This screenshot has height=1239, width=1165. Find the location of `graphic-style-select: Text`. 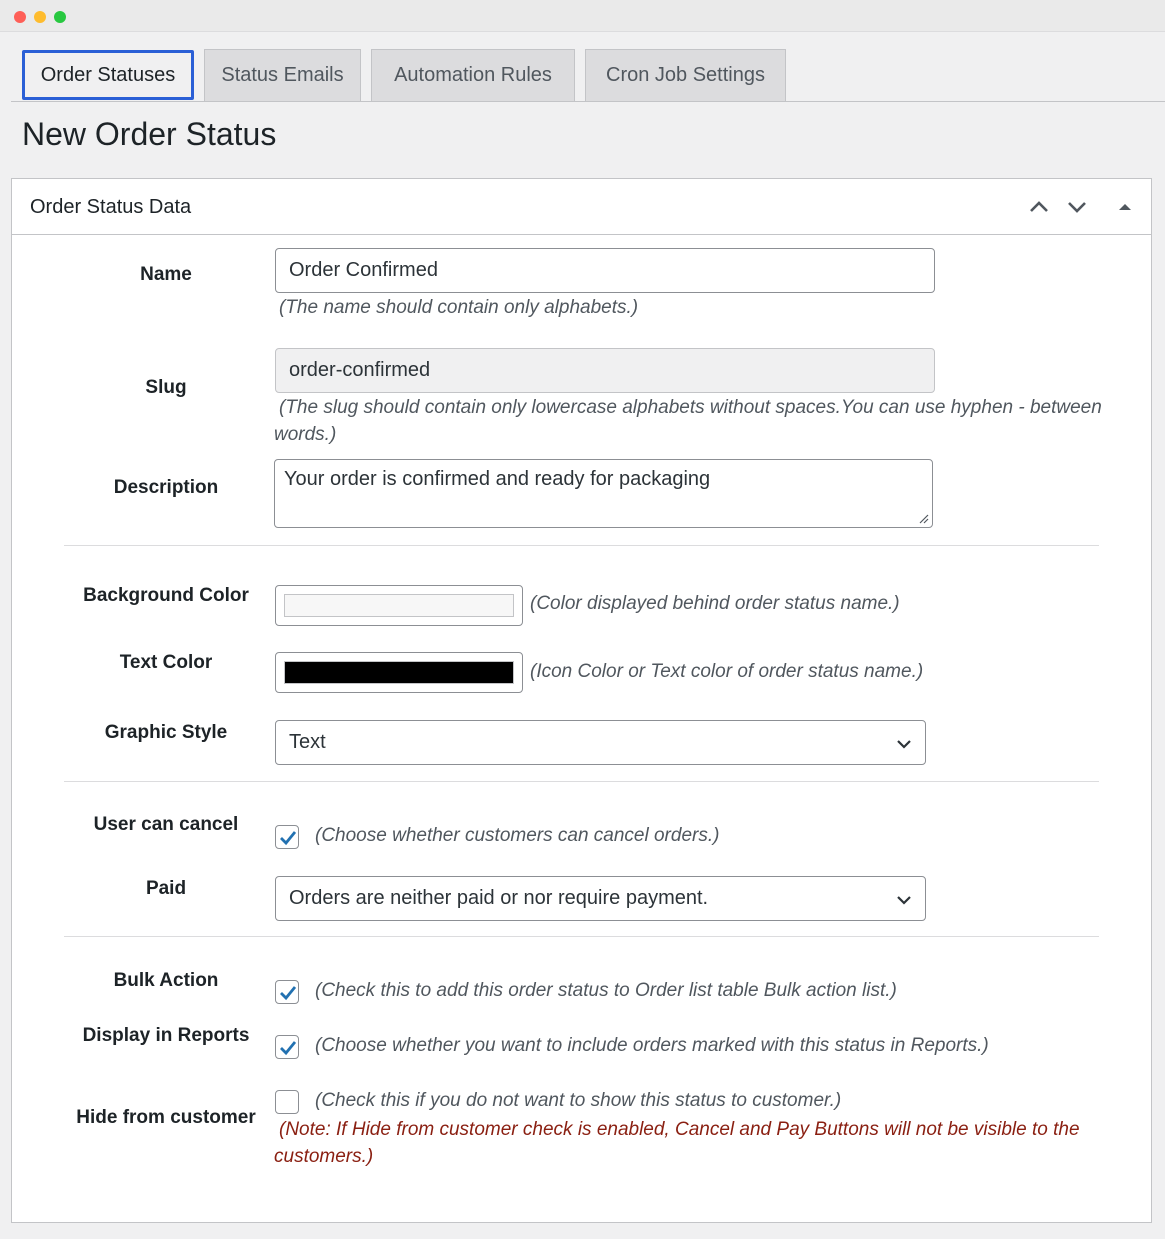

graphic-style-select: Text is located at coordinates (600, 742).